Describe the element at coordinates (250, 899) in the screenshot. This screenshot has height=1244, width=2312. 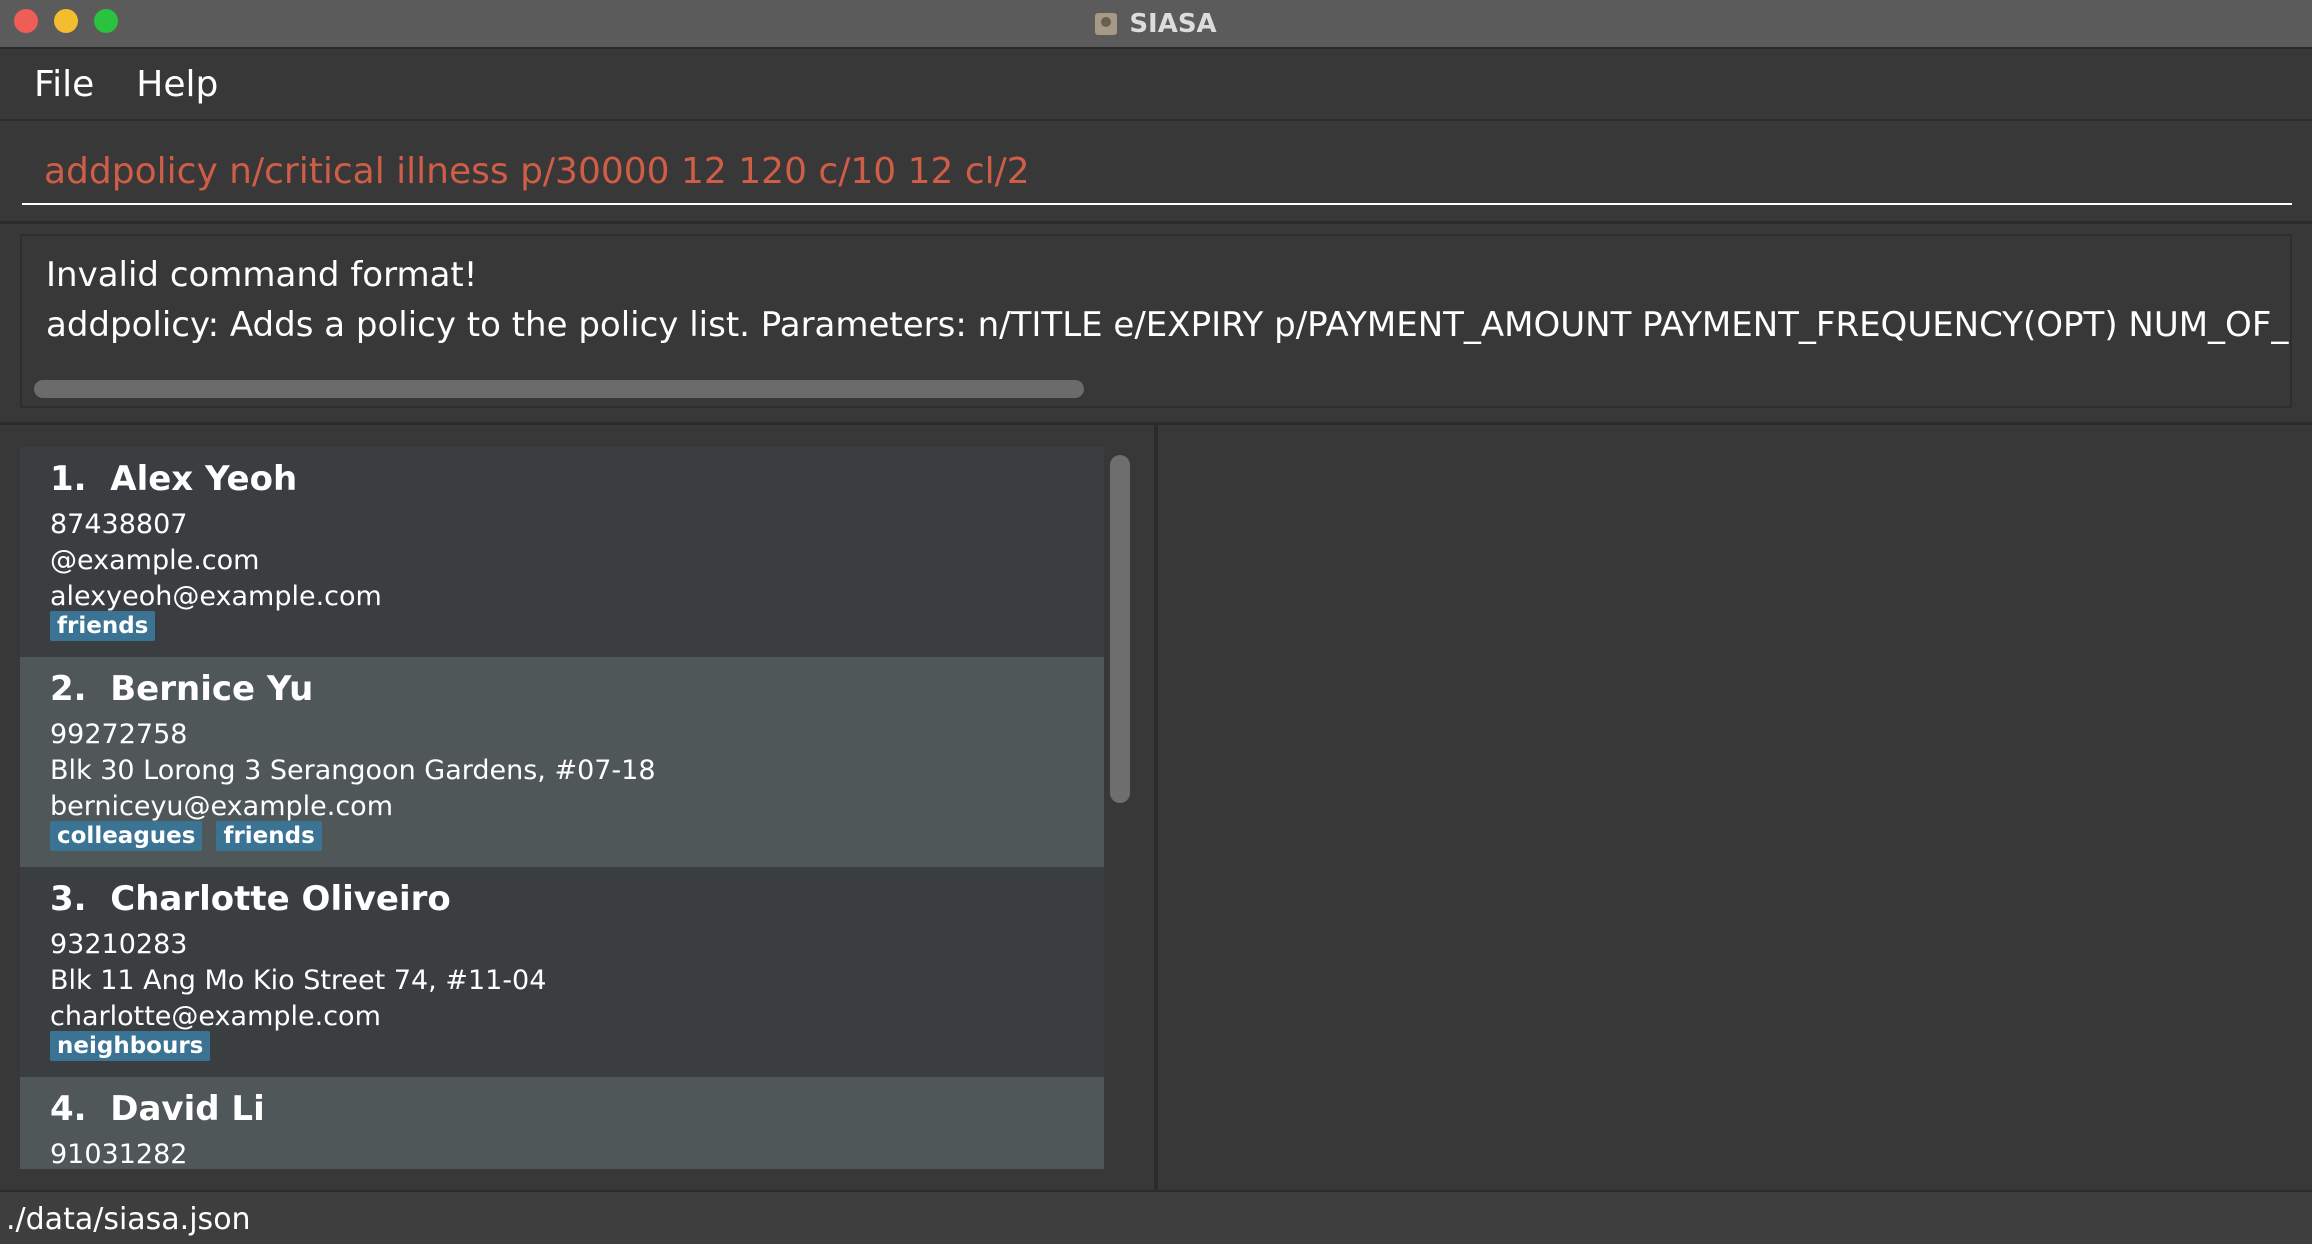
I see `person-name: 3. Charlotte Oliveiro` at that location.